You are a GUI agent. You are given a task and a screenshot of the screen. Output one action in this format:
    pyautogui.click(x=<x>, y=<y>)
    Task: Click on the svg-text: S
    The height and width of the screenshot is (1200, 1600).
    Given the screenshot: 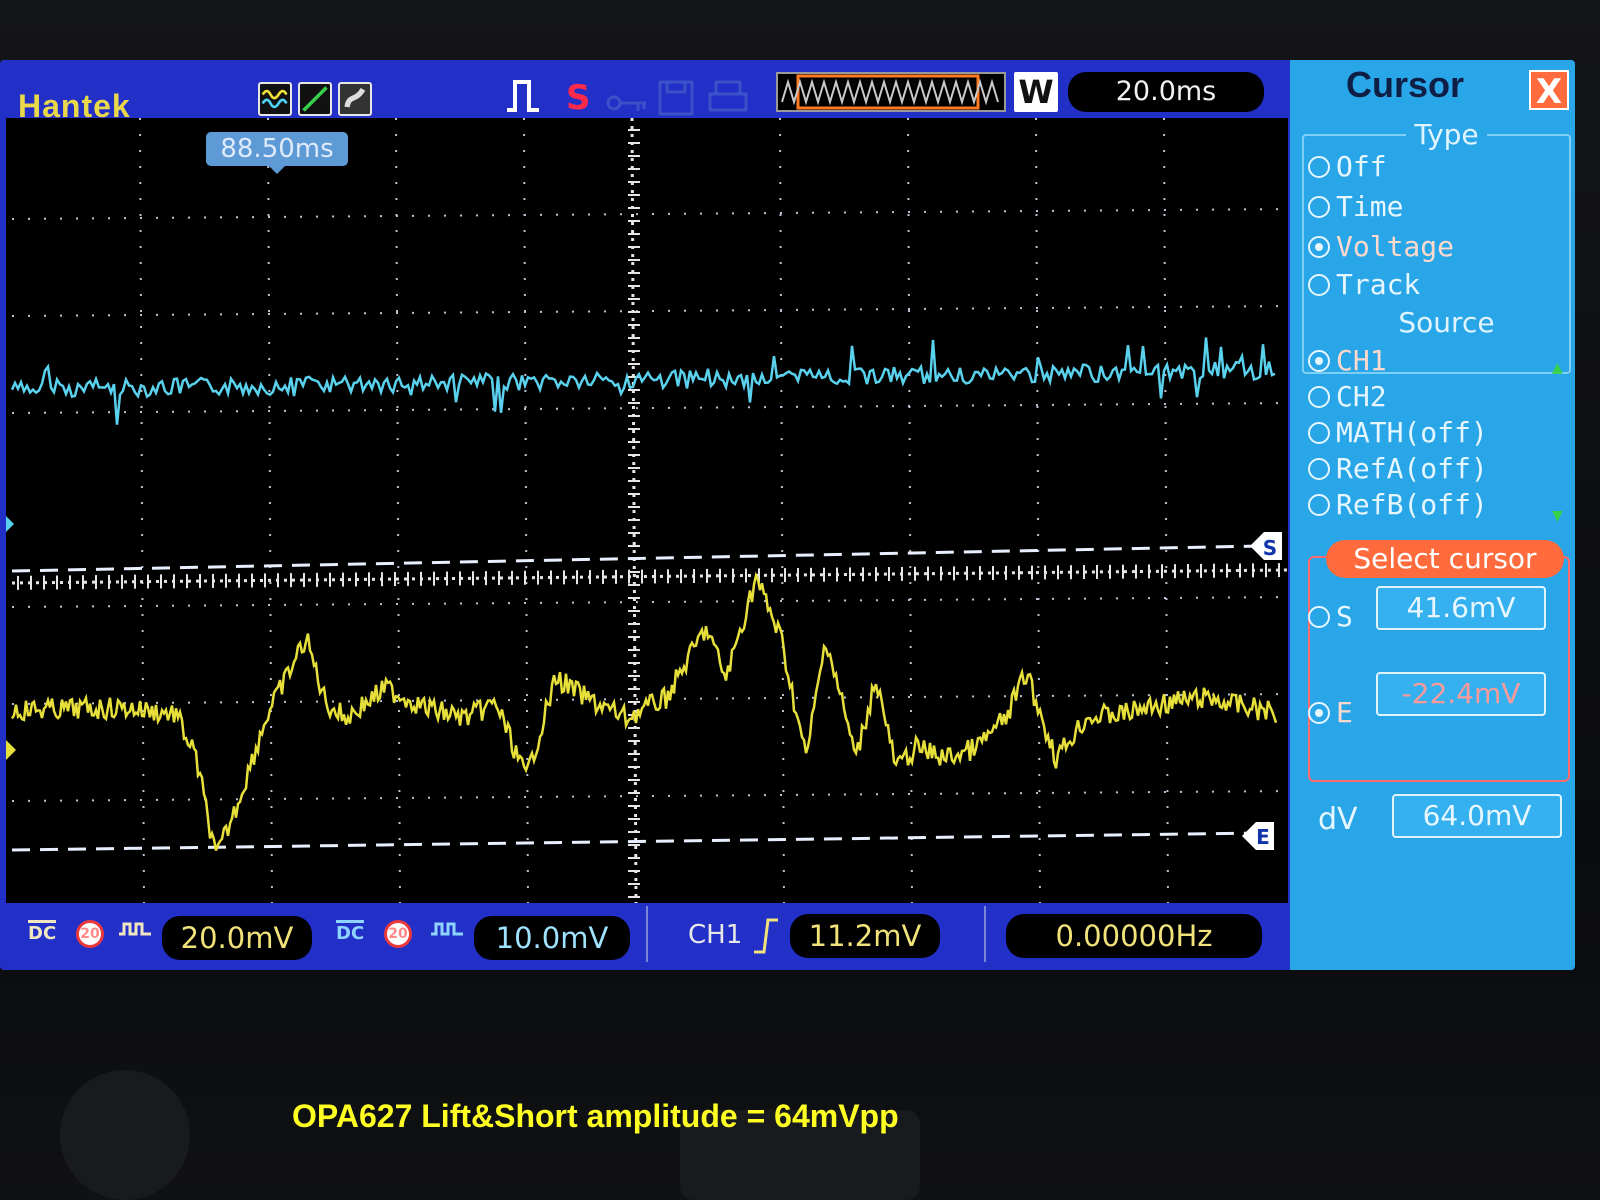 What is the action you would take?
    pyautogui.click(x=1270, y=548)
    